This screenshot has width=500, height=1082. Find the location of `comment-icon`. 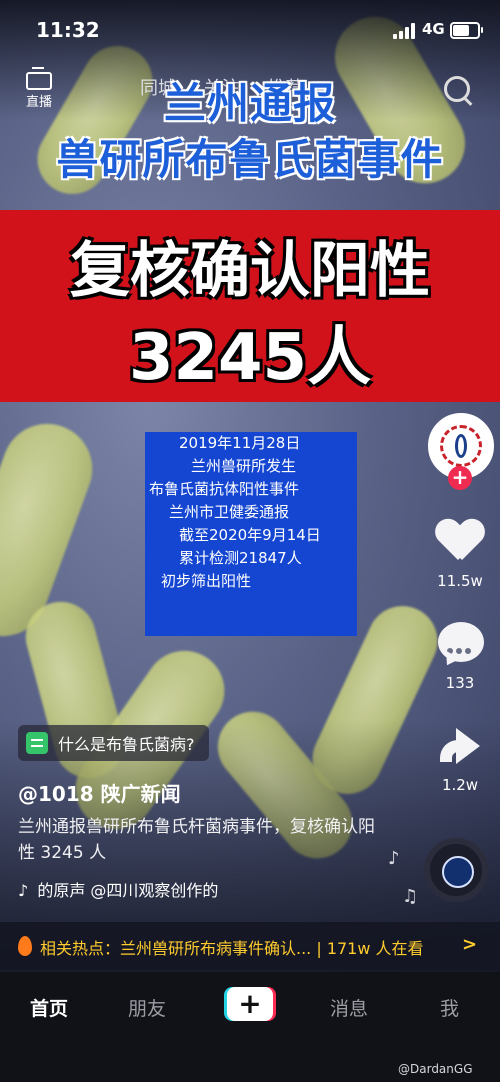

comment-icon is located at coordinates (461, 642).